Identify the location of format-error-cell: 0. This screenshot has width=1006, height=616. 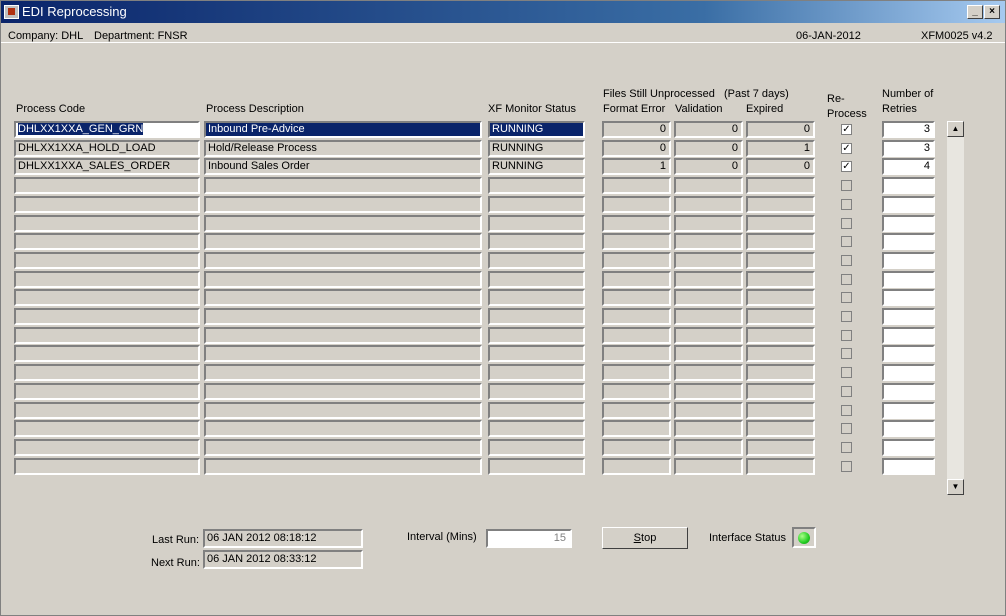
(636, 148).